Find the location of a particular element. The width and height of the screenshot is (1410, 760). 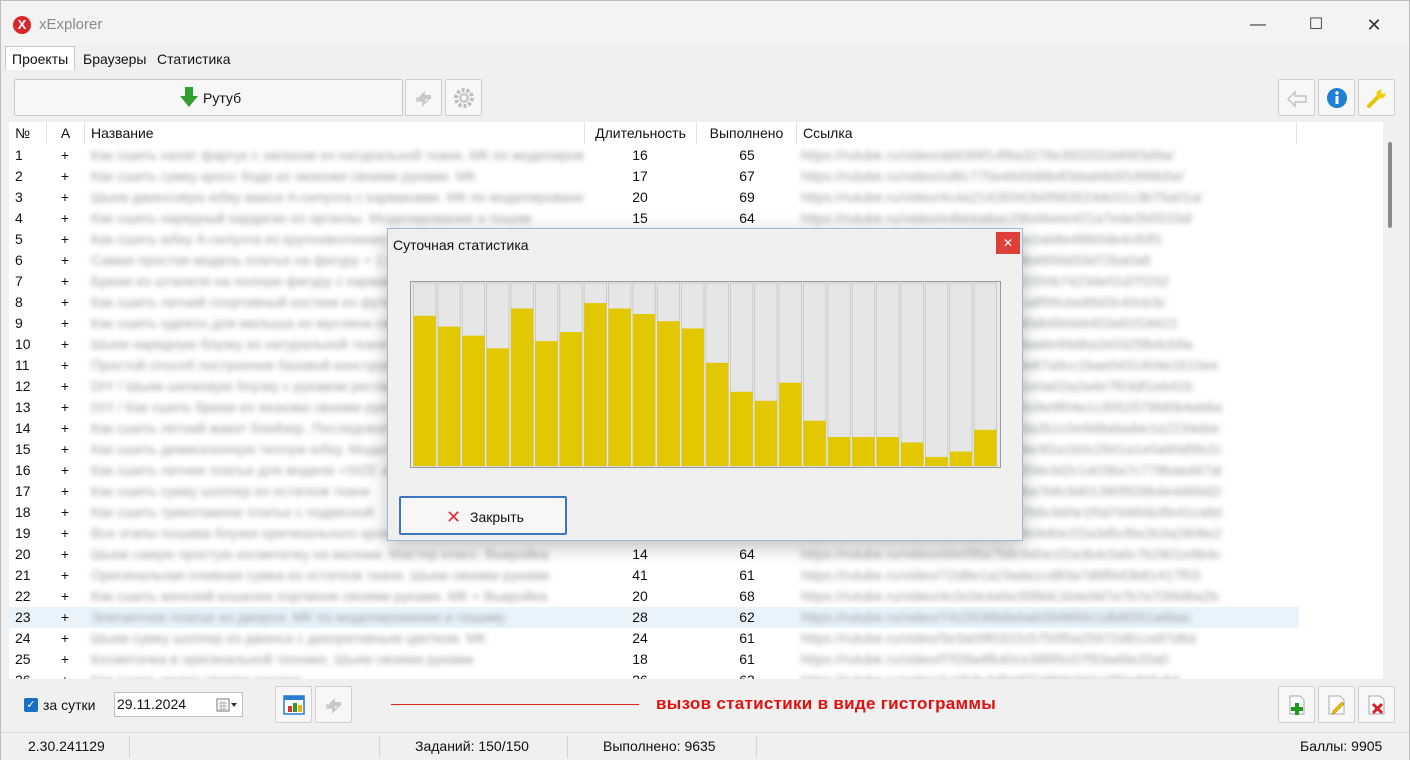

cell-done: 63 is located at coordinates (747, 674).